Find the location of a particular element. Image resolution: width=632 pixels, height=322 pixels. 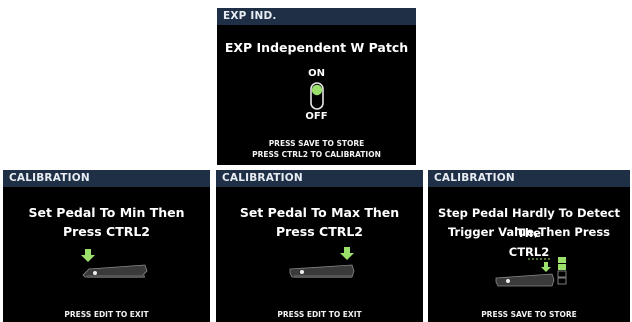

toggle-knob is located at coordinates (317, 90).